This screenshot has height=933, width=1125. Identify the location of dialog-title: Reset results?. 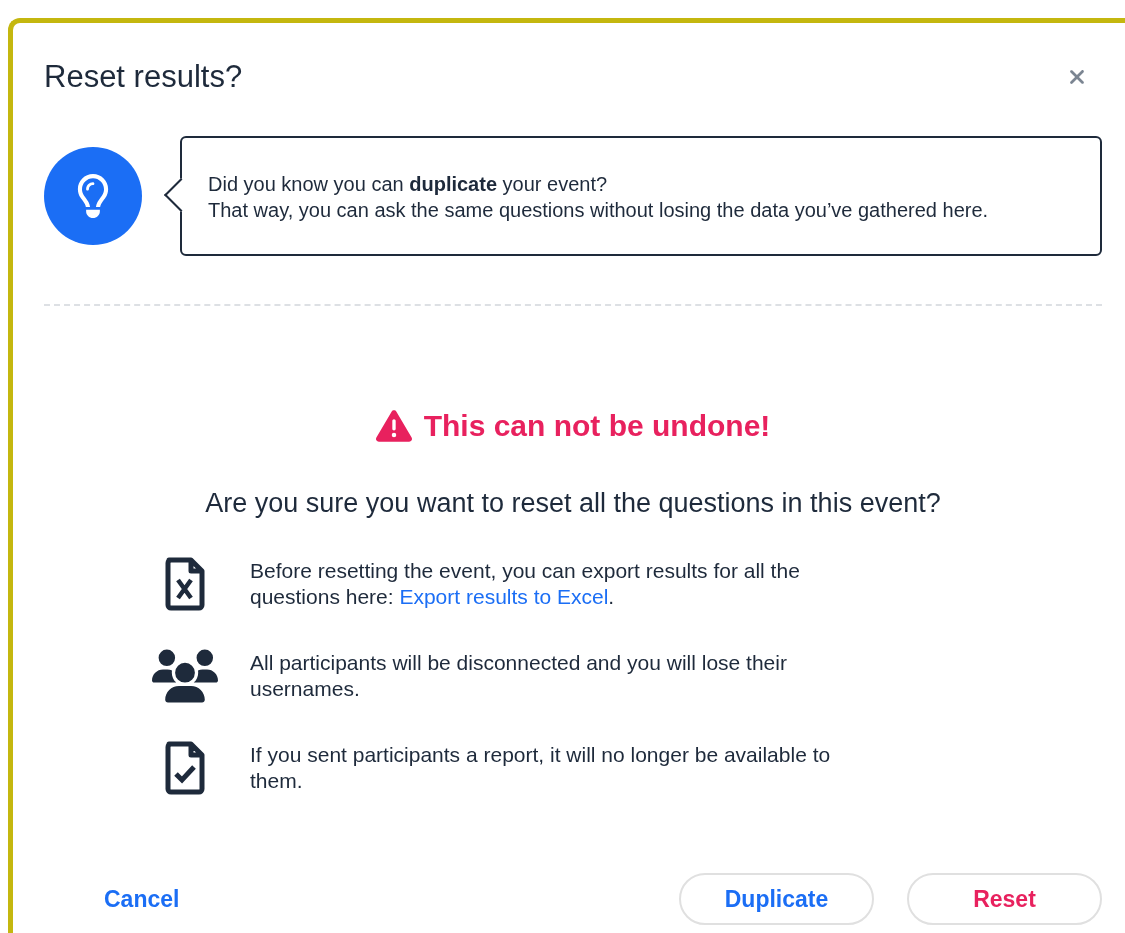
(143, 77).